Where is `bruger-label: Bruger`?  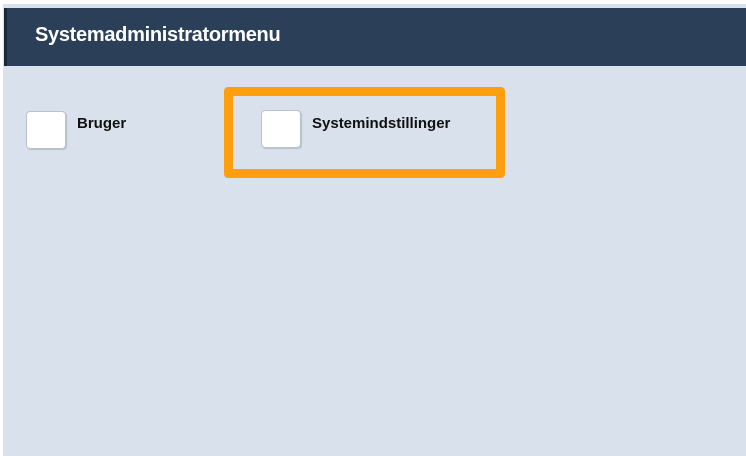
bruger-label: Bruger is located at coordinates (102, 123).